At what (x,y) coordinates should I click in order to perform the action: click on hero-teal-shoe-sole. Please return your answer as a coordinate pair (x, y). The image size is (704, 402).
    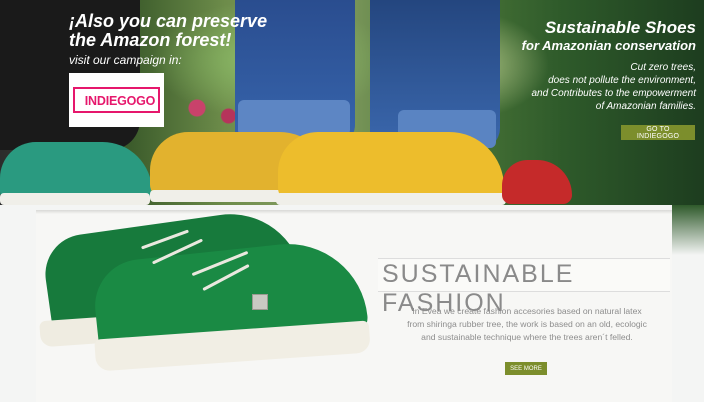
    Looking at the image, I should click on (75, 199).